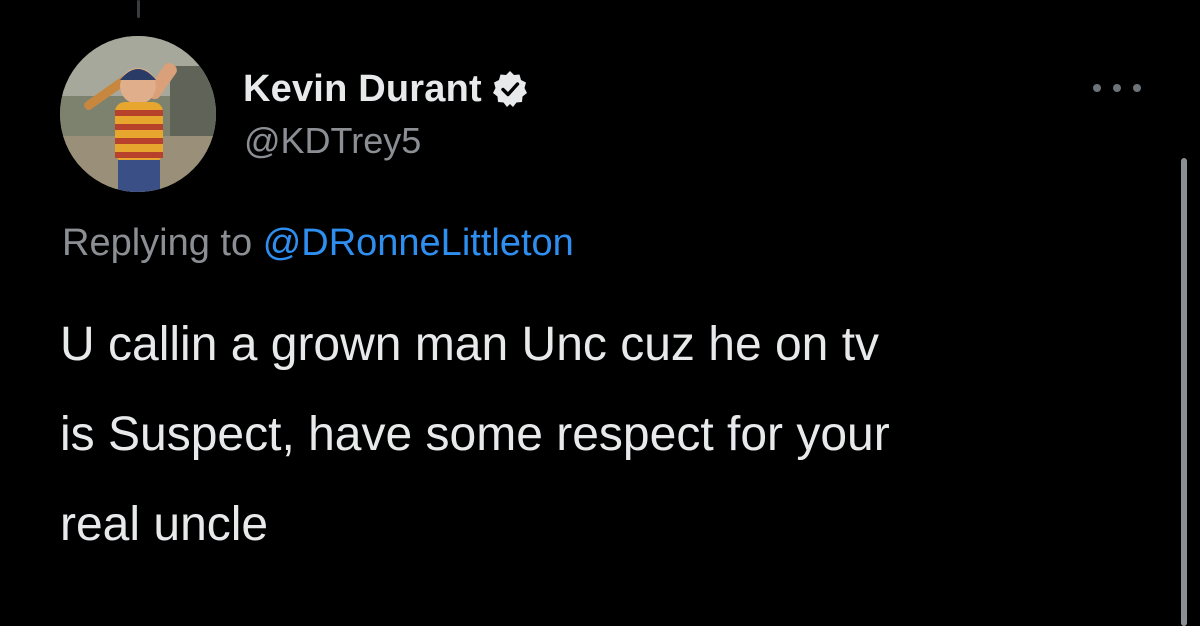 This screenshot has width=1200, height=626. I want to click on more-options-icon, so click(1117, 88).